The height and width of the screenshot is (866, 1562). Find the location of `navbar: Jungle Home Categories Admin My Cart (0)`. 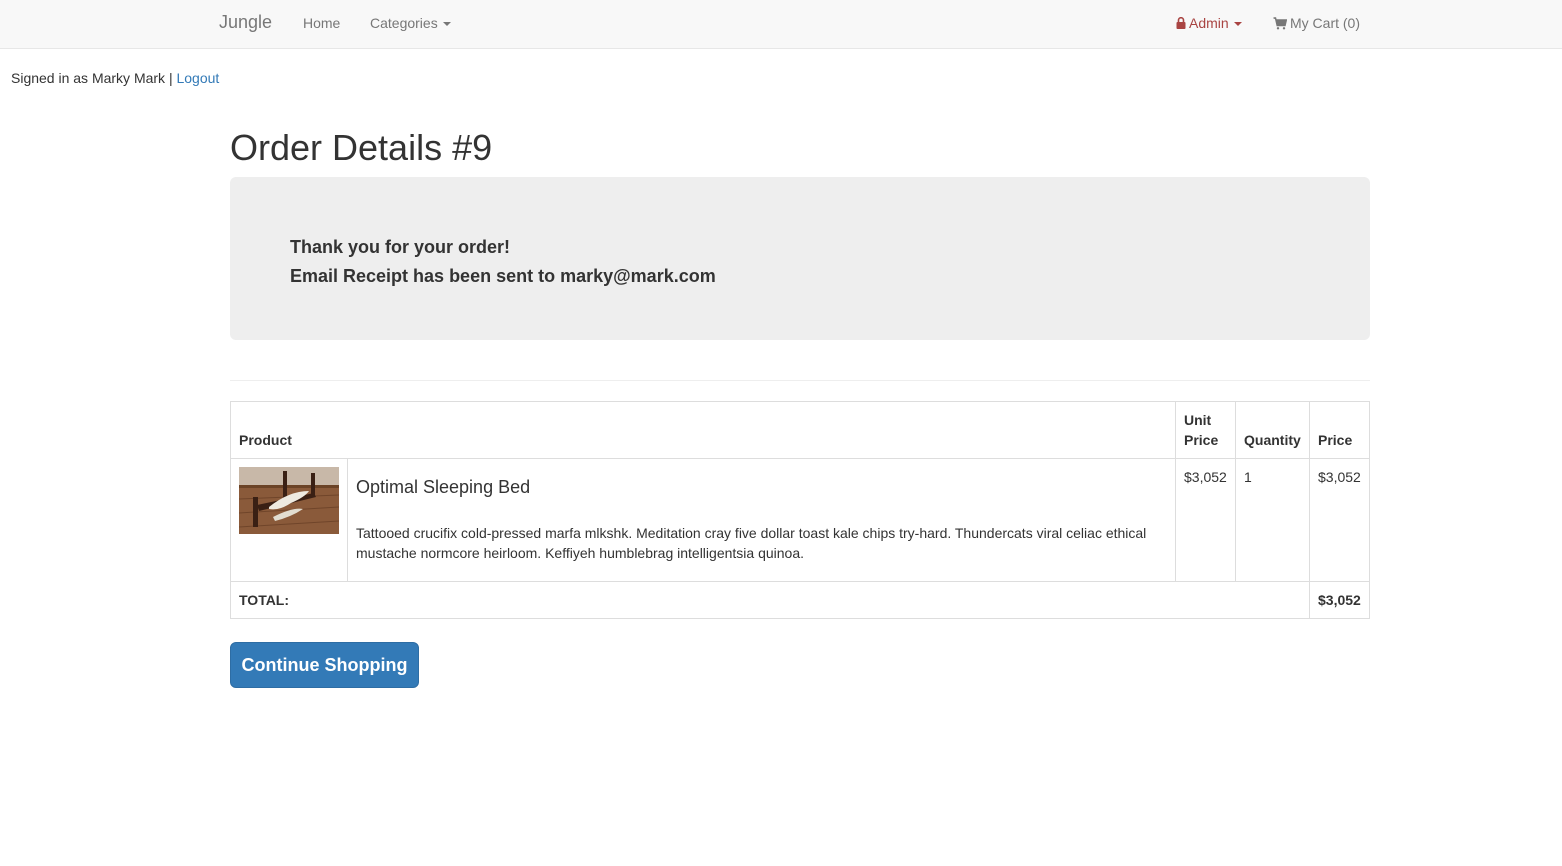

navbar: Jungle Home Categories Admin My Cart (0) is located at coordinates (781, 24).